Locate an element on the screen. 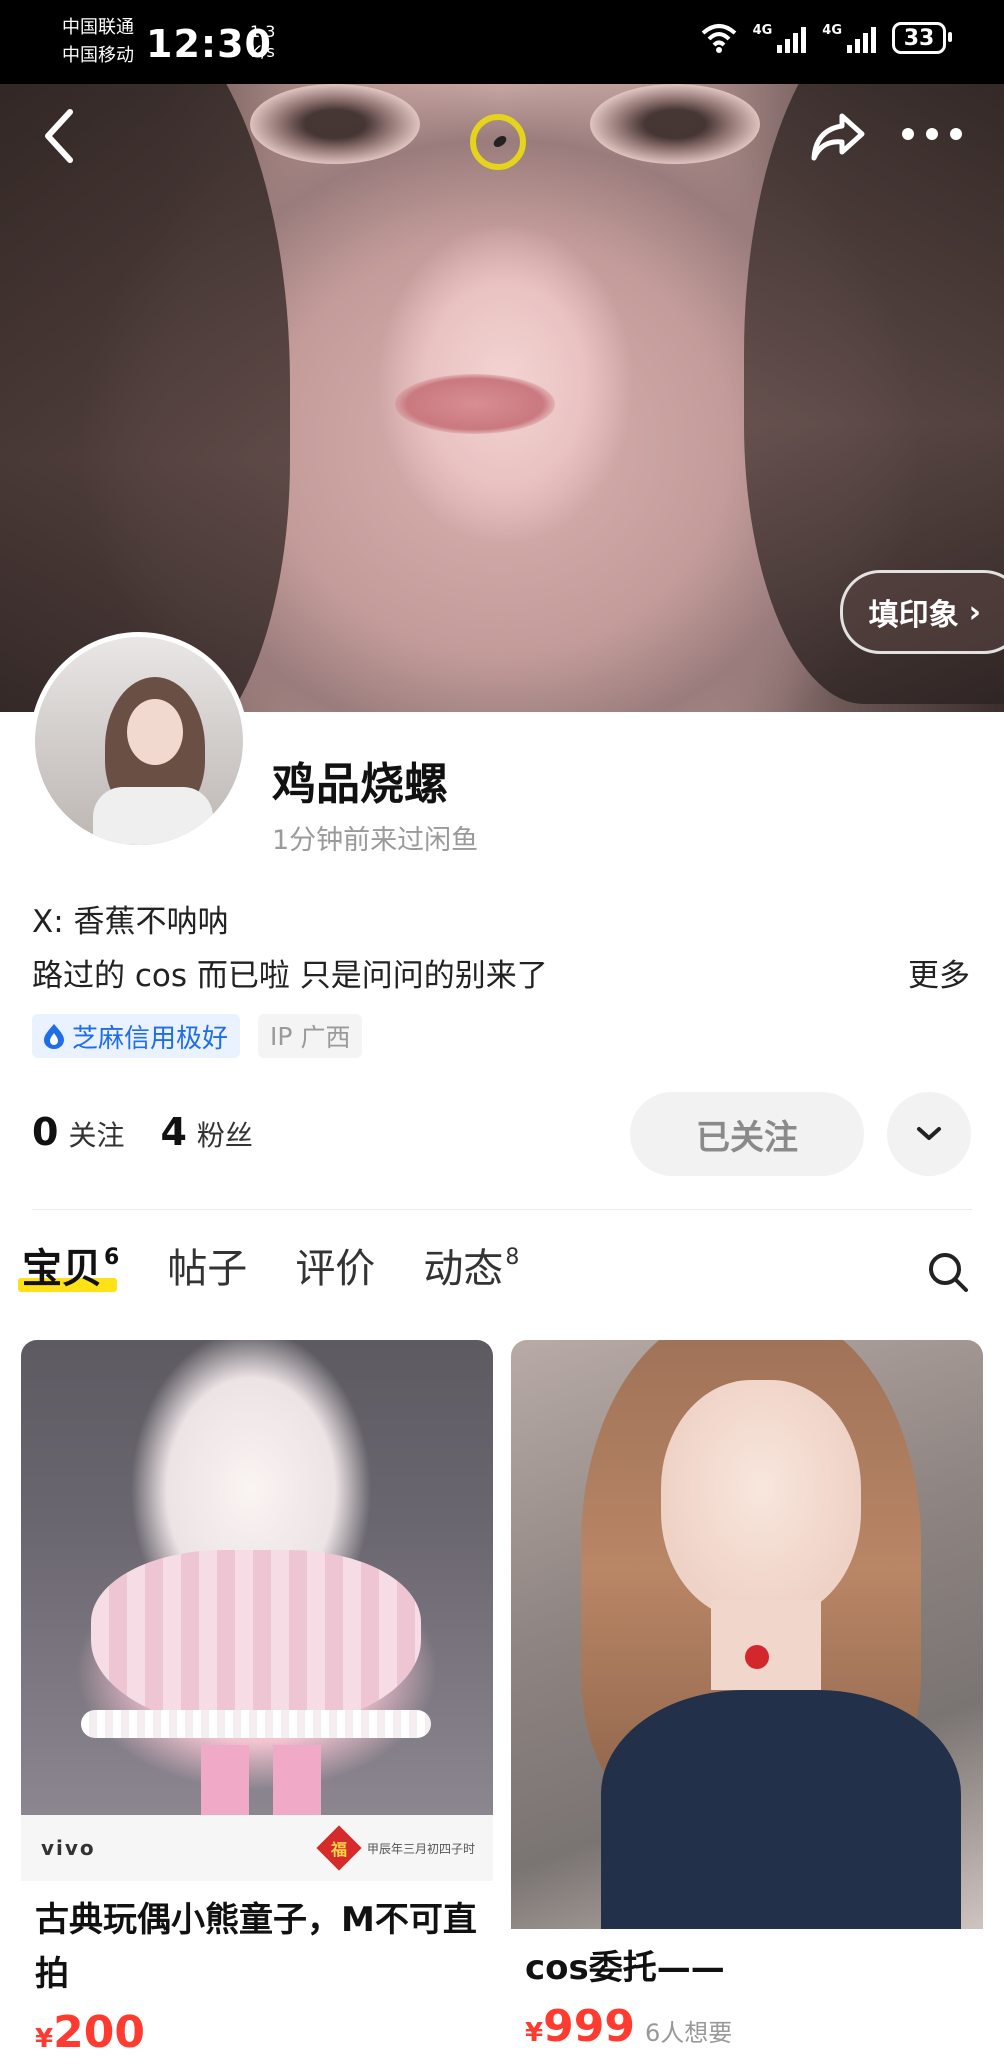 Image resolution: width=1004 pixels, height=2064 pixels. bio-line-1: X: 香蕉不呐呐 is located at coordinates (130, 922).